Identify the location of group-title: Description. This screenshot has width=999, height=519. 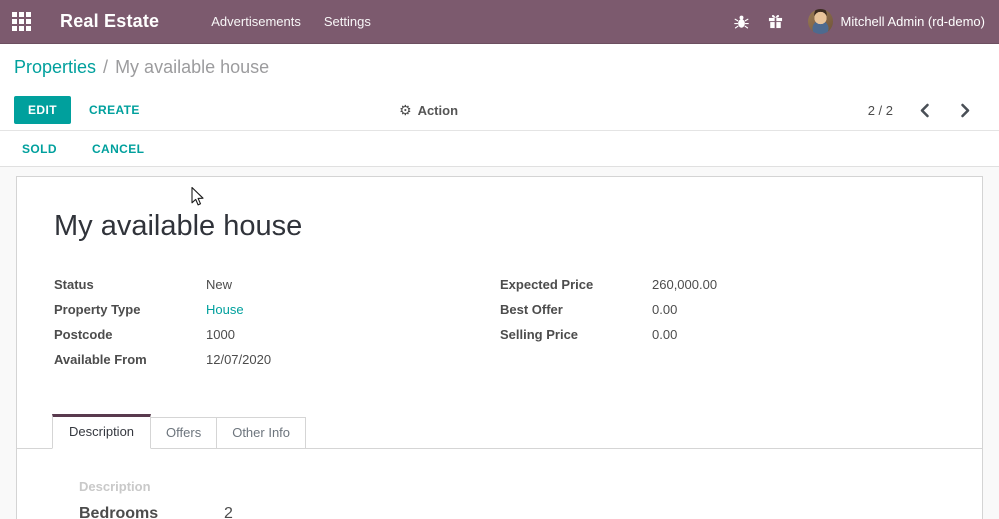
(115, 486).